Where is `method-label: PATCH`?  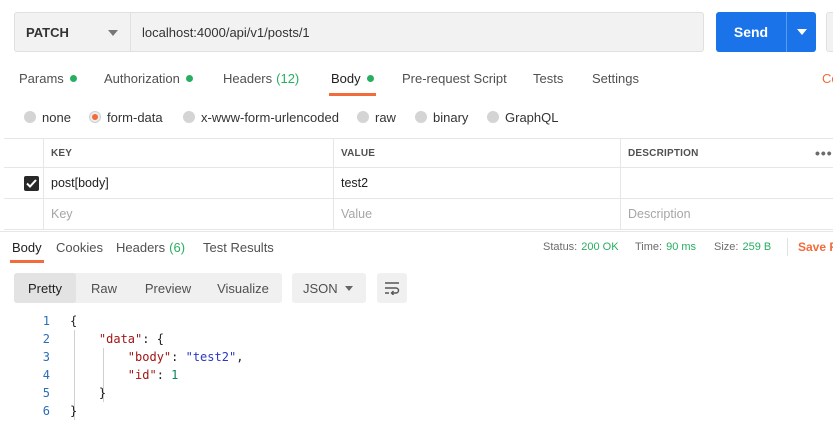
method-label: PATCH is located at coordinates (47, 32).